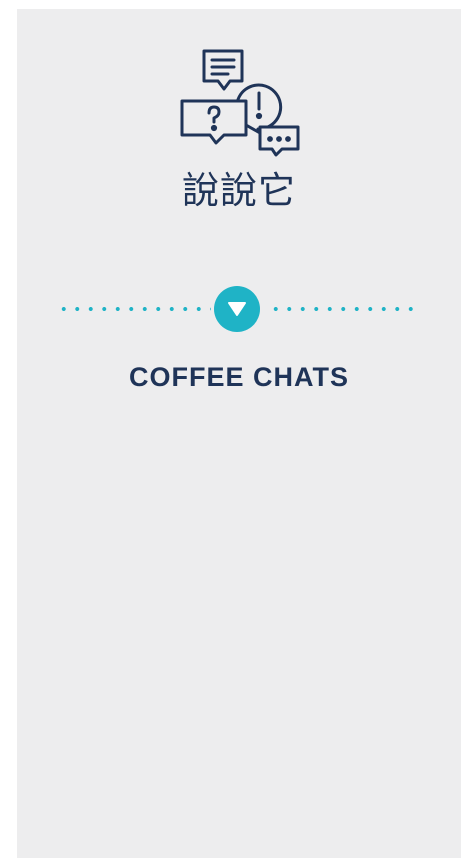 This screenshot has width=468, height=859. Describe the element at coordinates (345, 309) in the screenshot. I see `dotted-line-right` at that location.